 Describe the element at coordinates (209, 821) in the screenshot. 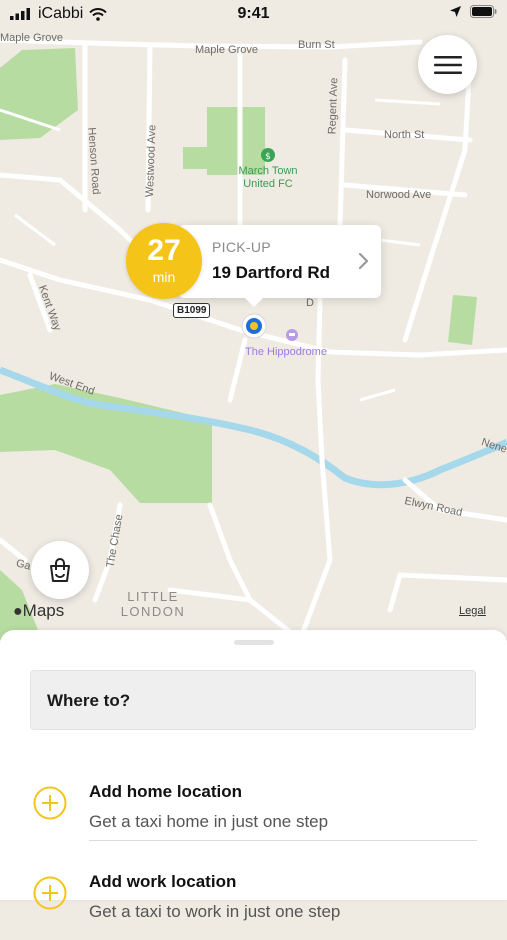

I see `home-location-subtitle: Get a taxi home in just one step` at that location.